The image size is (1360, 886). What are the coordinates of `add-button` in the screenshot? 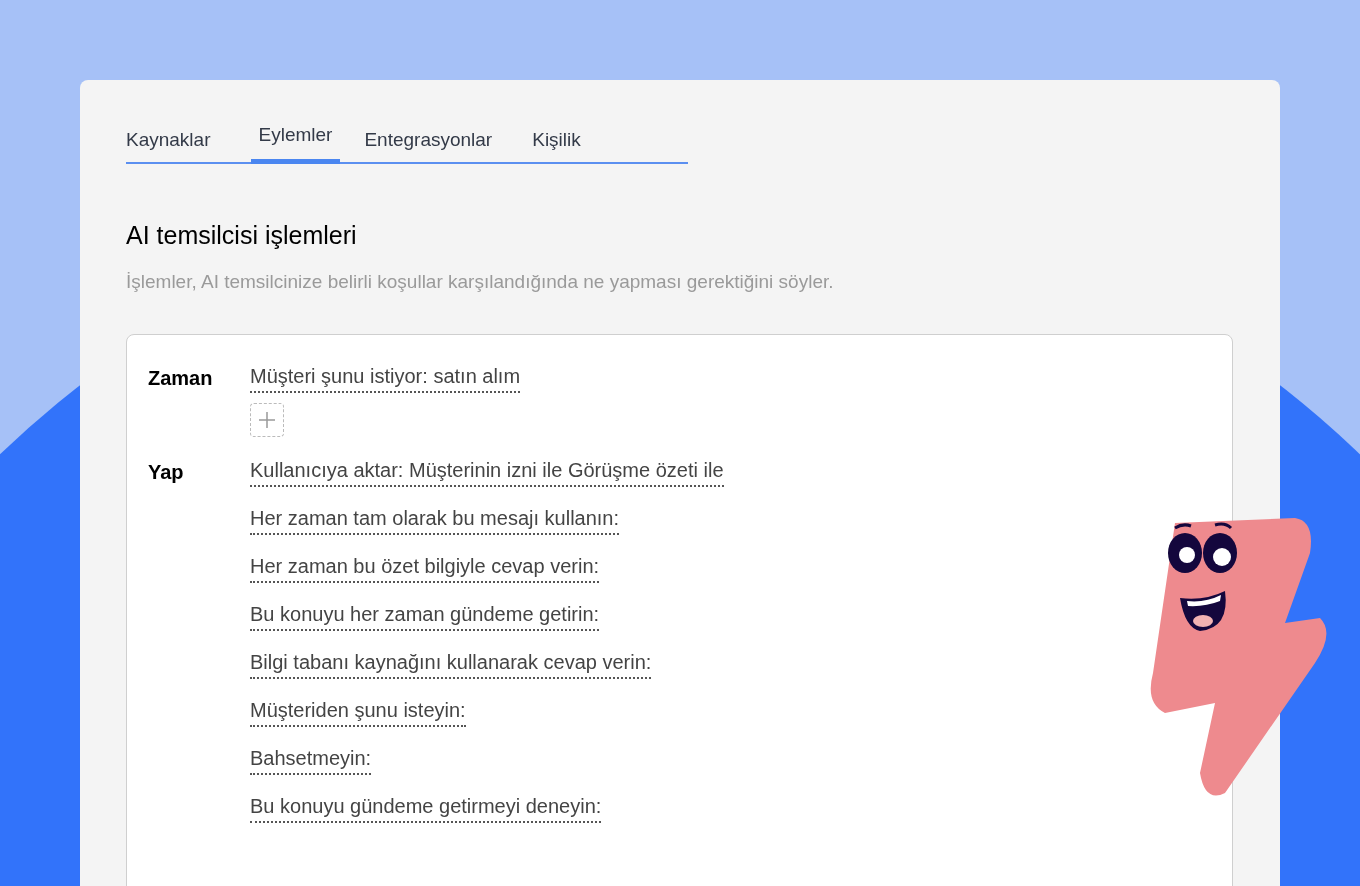 It's located at (267, 420).